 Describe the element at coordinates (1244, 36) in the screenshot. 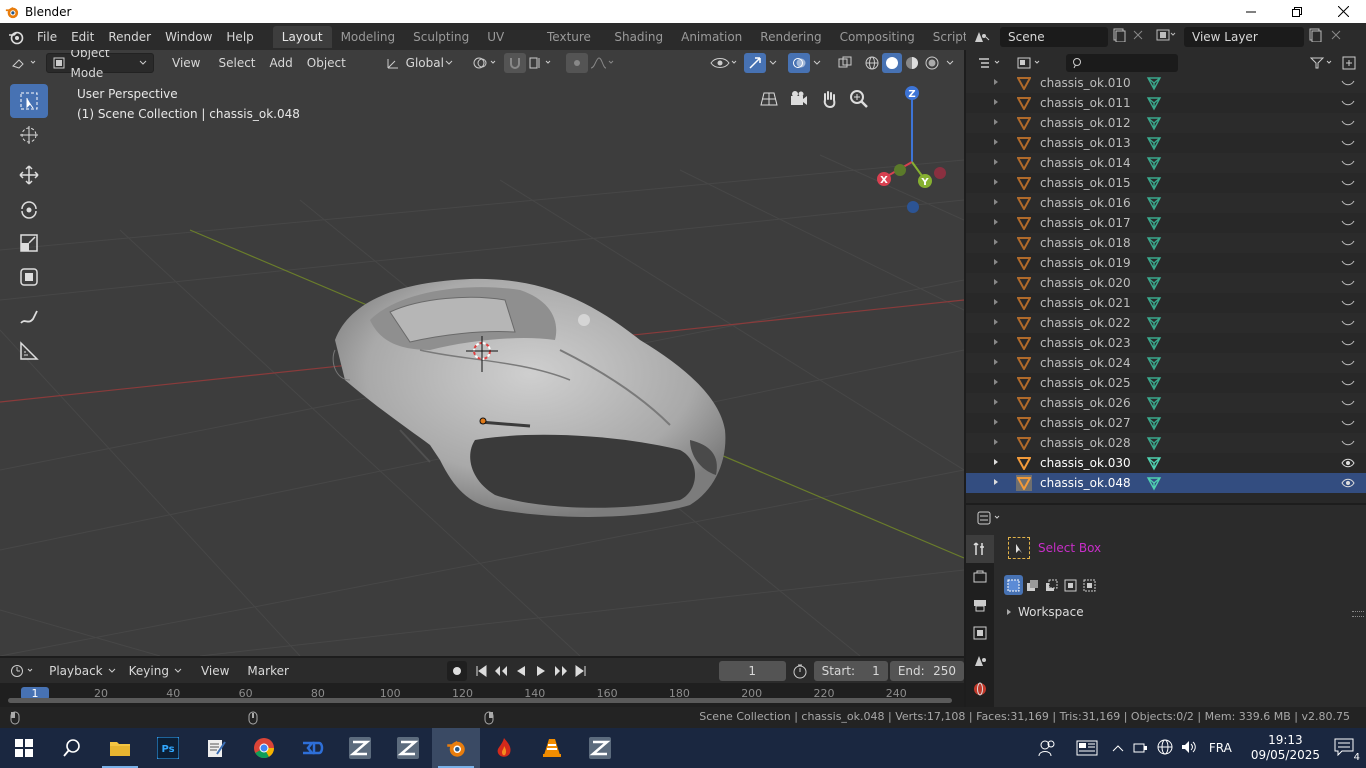

I see `view-layer-field: View Layer` at that location.